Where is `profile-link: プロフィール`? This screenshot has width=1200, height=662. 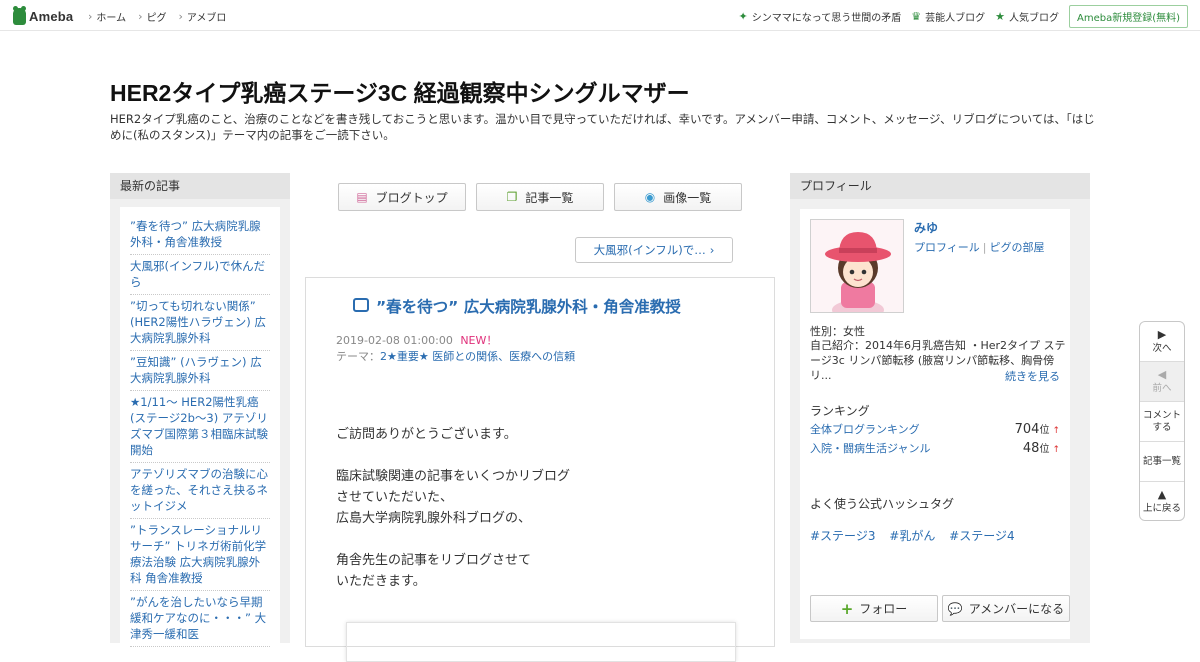
profile-link: プロフィール is located at coordinates (947, 247).